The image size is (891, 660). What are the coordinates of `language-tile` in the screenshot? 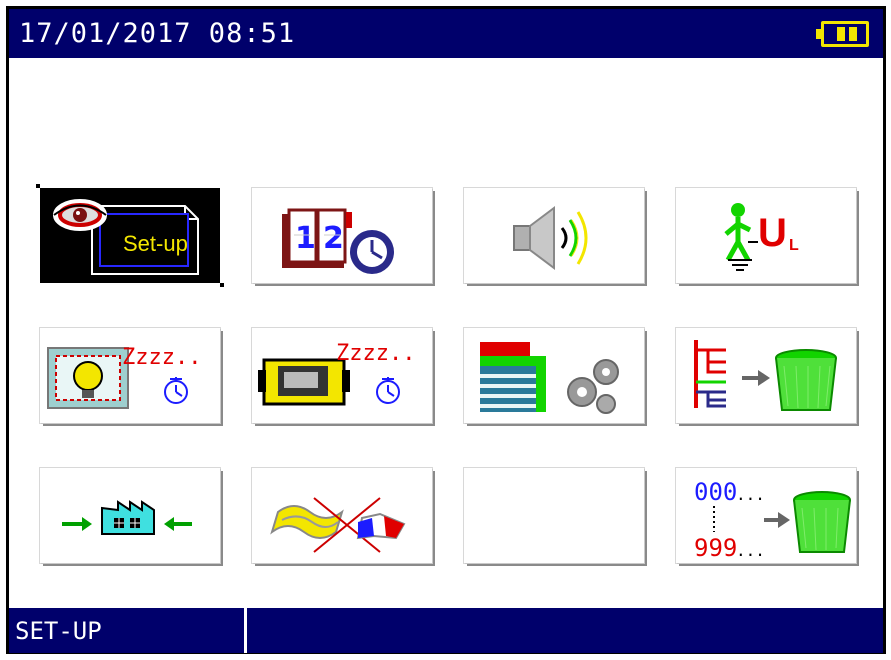 It's located at (342, 515).